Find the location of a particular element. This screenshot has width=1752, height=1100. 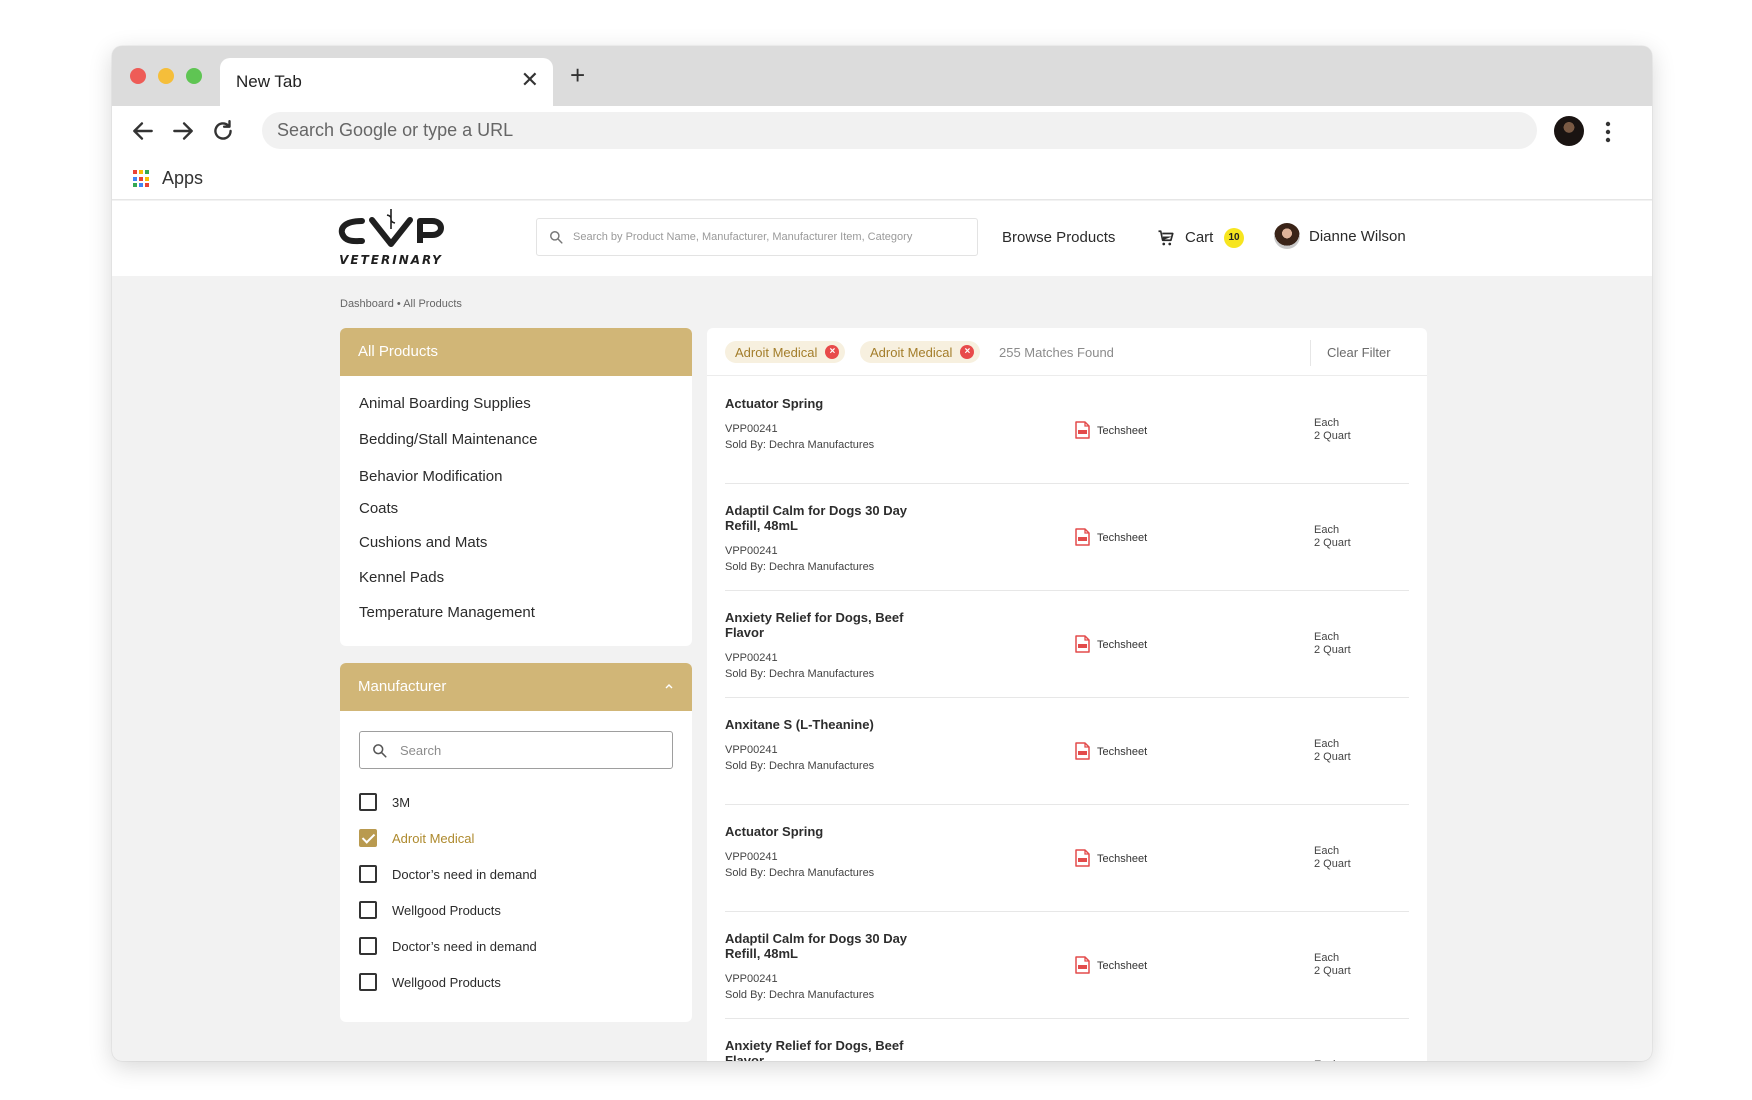

tab-close-icon: ✕ is located at coordinates (530, 80).